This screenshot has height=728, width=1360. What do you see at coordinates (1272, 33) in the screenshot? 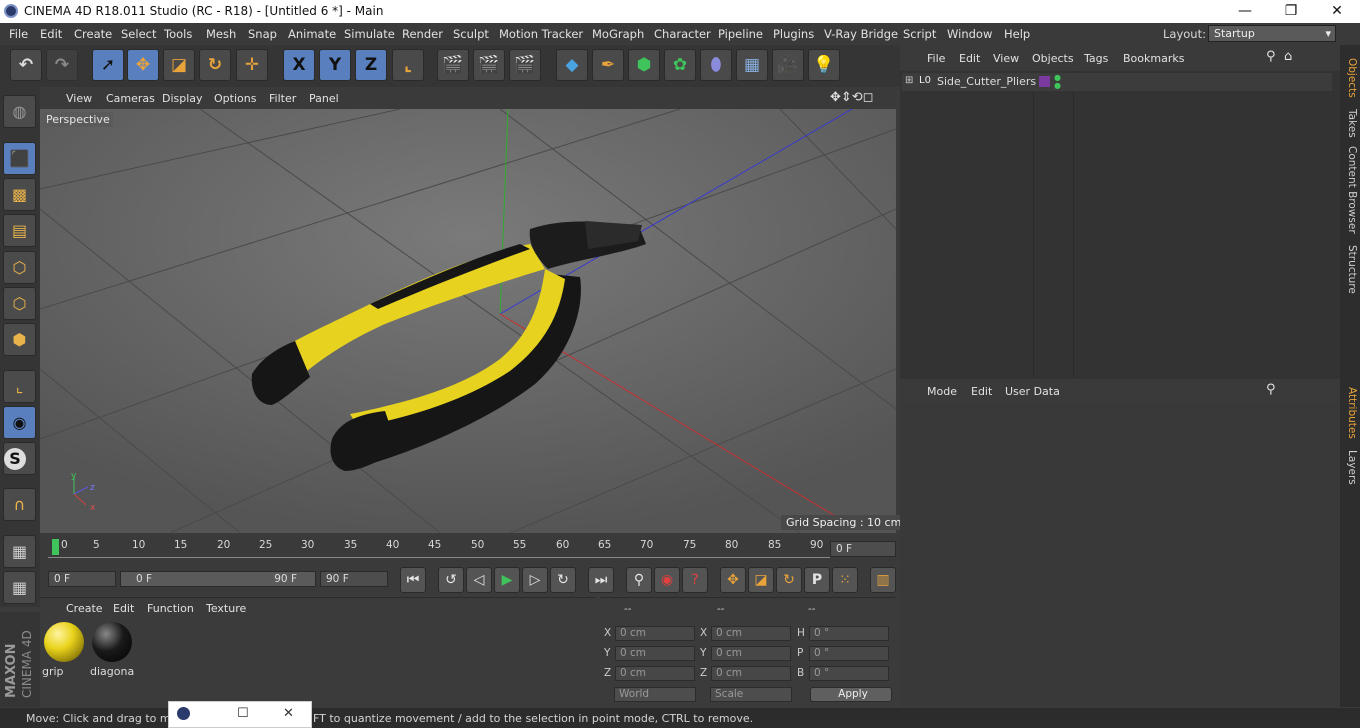
I see `layout-select: Startup ▾` at bounding box center [1272, 33].